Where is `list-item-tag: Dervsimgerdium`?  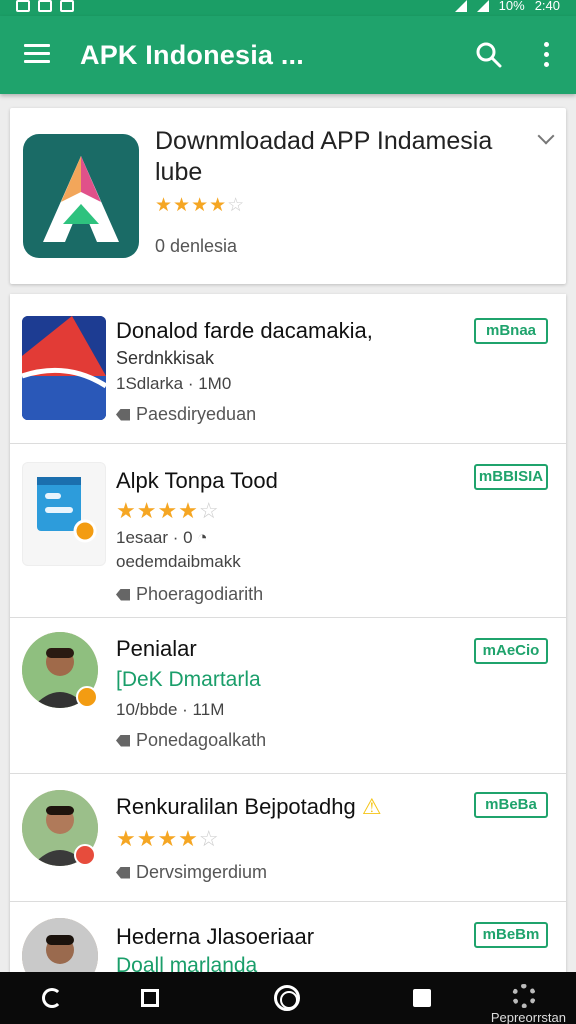
list-item-tag: Dervsimgerdium is located at coordinates (191, 872).